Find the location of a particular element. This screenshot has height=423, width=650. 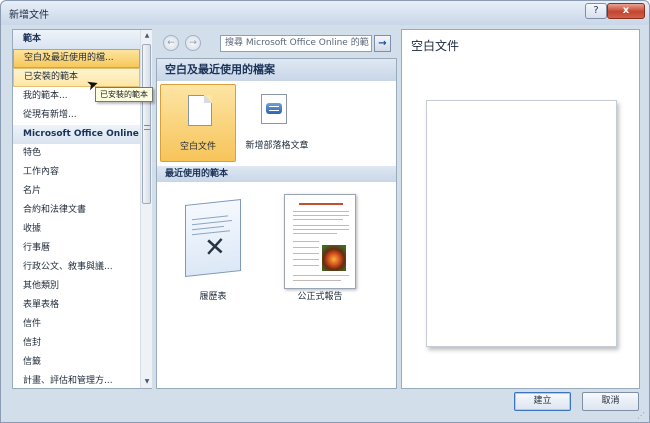

category-item: 其他類別 is located at coordinates (76, 286).